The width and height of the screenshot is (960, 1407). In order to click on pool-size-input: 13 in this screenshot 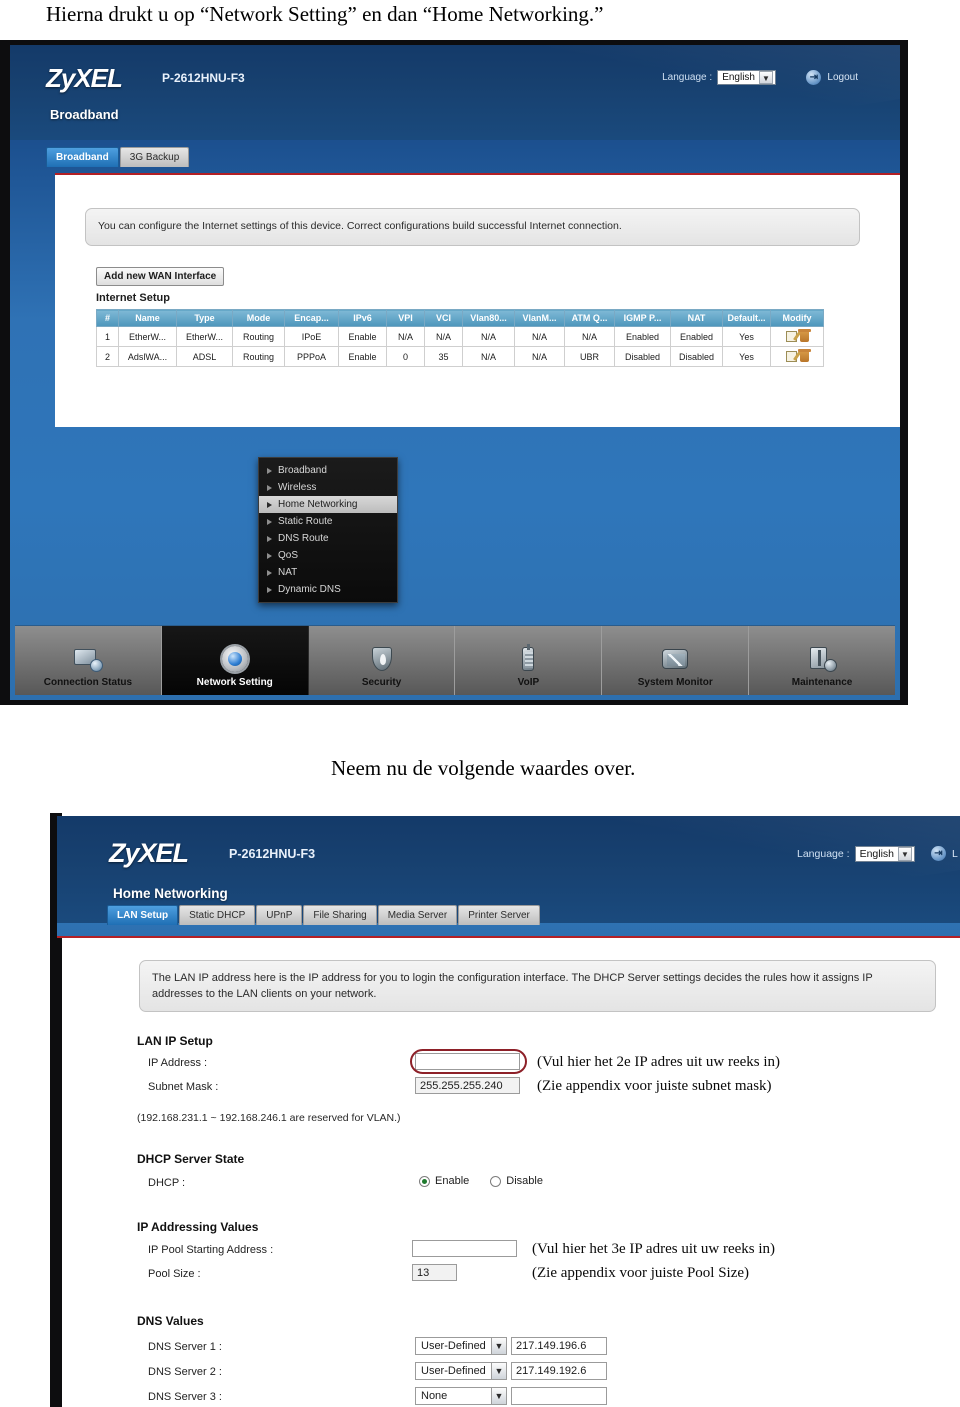, I will do `click(434, 1272)`.